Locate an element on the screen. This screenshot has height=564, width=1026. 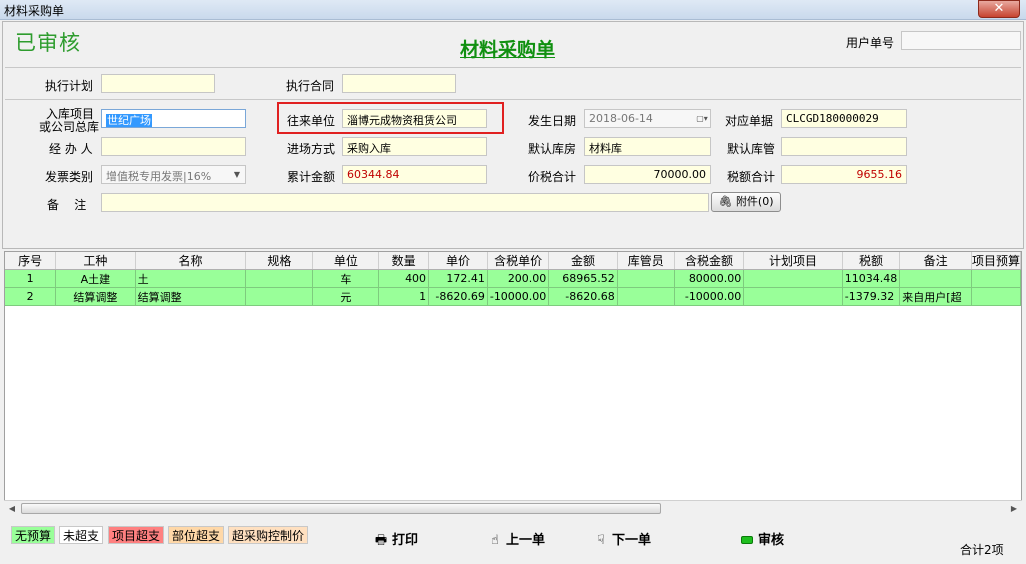
prev-label: 上一单 is located at coordinates (526, 540).